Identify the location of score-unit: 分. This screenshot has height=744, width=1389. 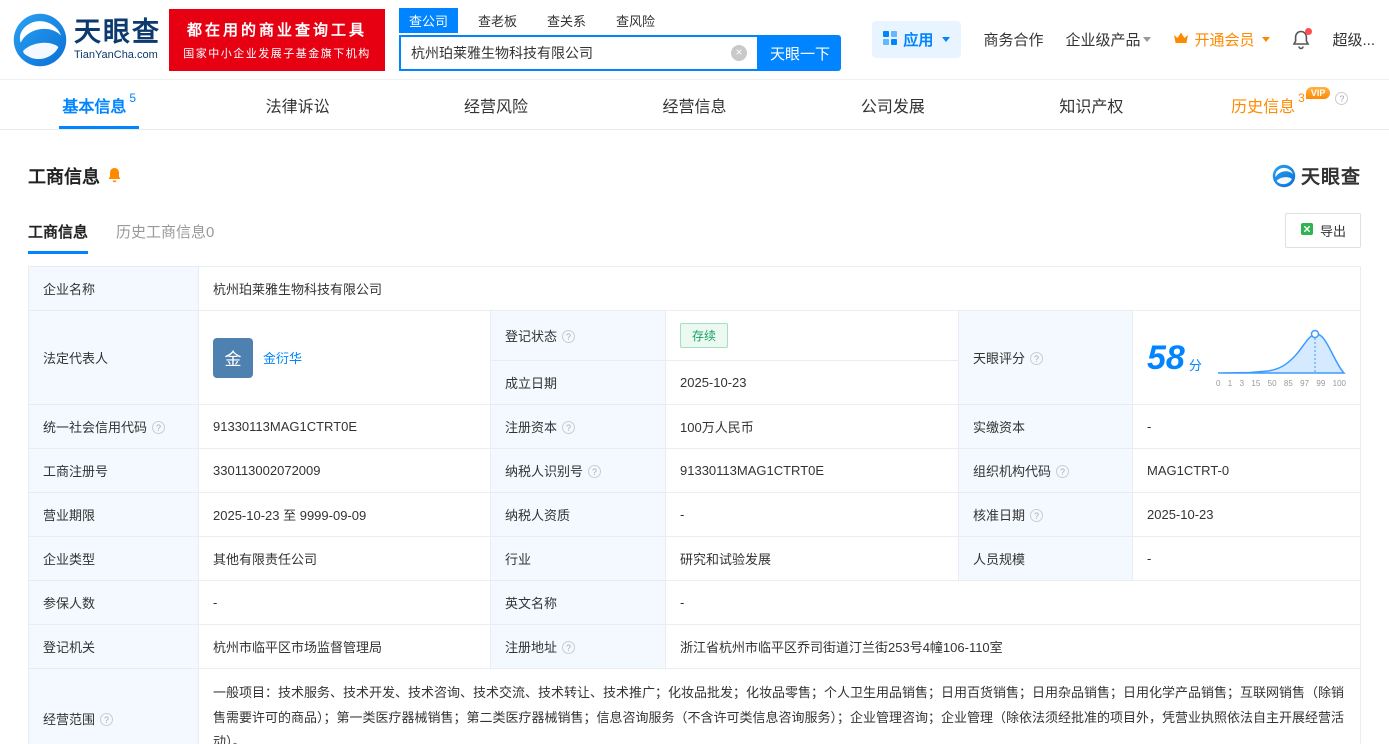
(1195, 365).